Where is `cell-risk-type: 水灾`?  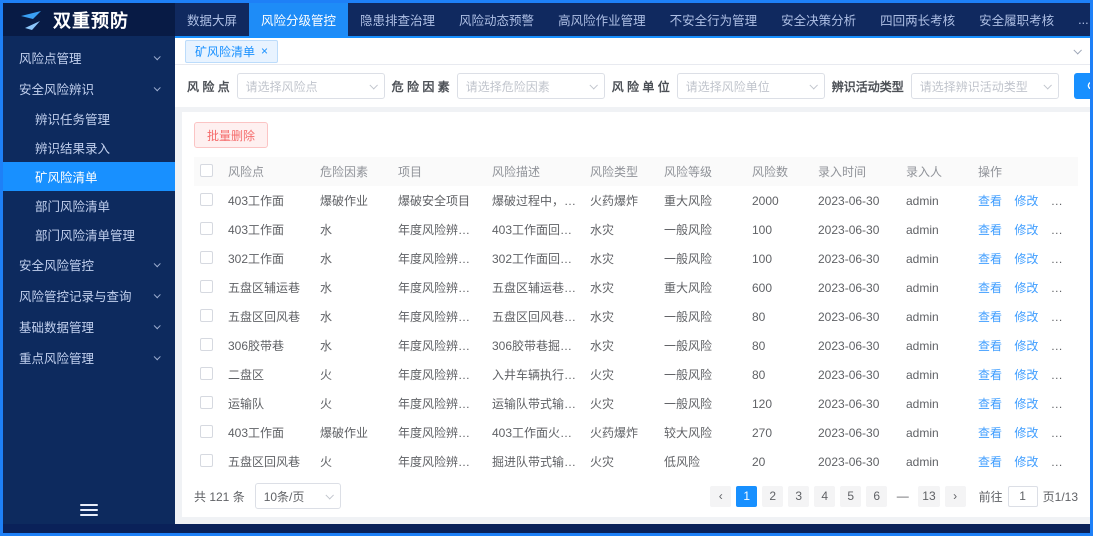 cell-risk-type: 水灾 is located at coordinates (602, 259).